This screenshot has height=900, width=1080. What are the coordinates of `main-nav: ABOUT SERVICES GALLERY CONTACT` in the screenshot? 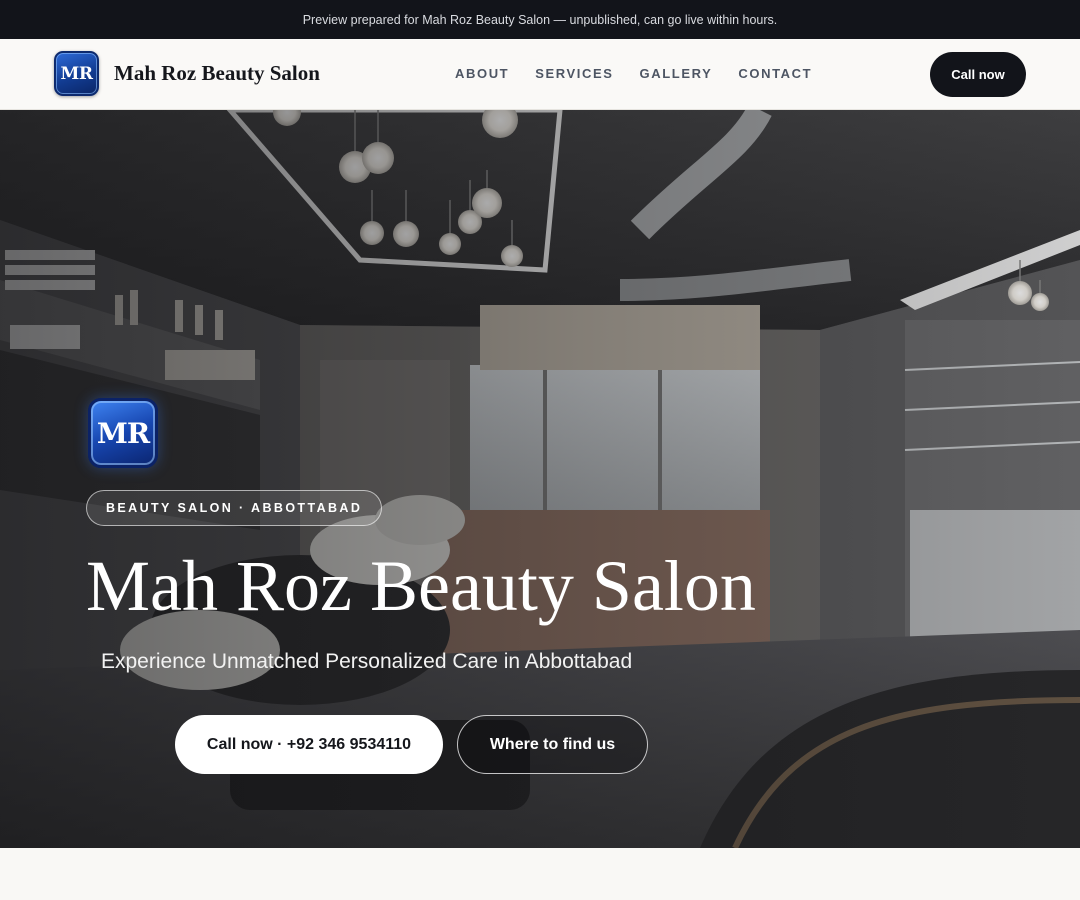 It's located at (646, 73).